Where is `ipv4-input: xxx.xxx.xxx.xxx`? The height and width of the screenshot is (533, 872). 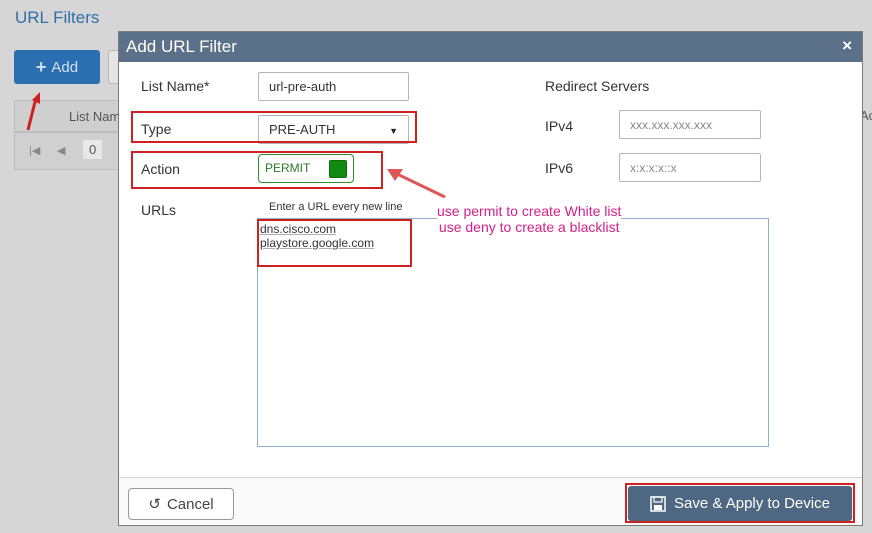 ipv4-input: xxx.xxx.xxx.xxx is located at coordinates (690, 124).